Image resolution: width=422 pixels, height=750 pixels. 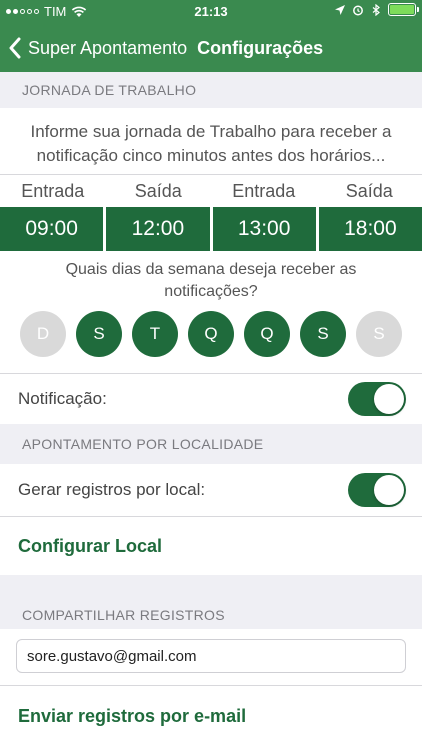 What do you see at coordinates (323, 334) in the screenshot?
I see `day-toggle-friday: S` at bounding box center [323, 334].